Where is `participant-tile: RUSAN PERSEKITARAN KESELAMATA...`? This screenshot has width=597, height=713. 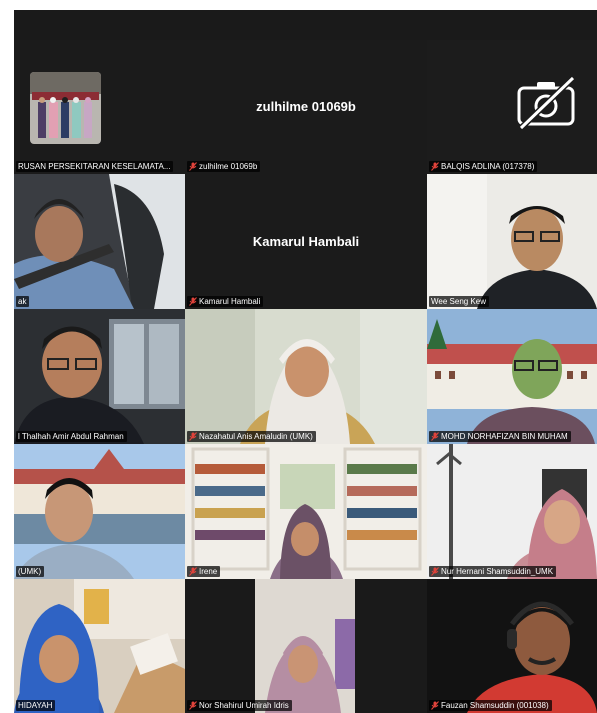
participant-tile: RUSAN PERSEKITARAN KESELAMATA... is located at coordinates (99, 107).